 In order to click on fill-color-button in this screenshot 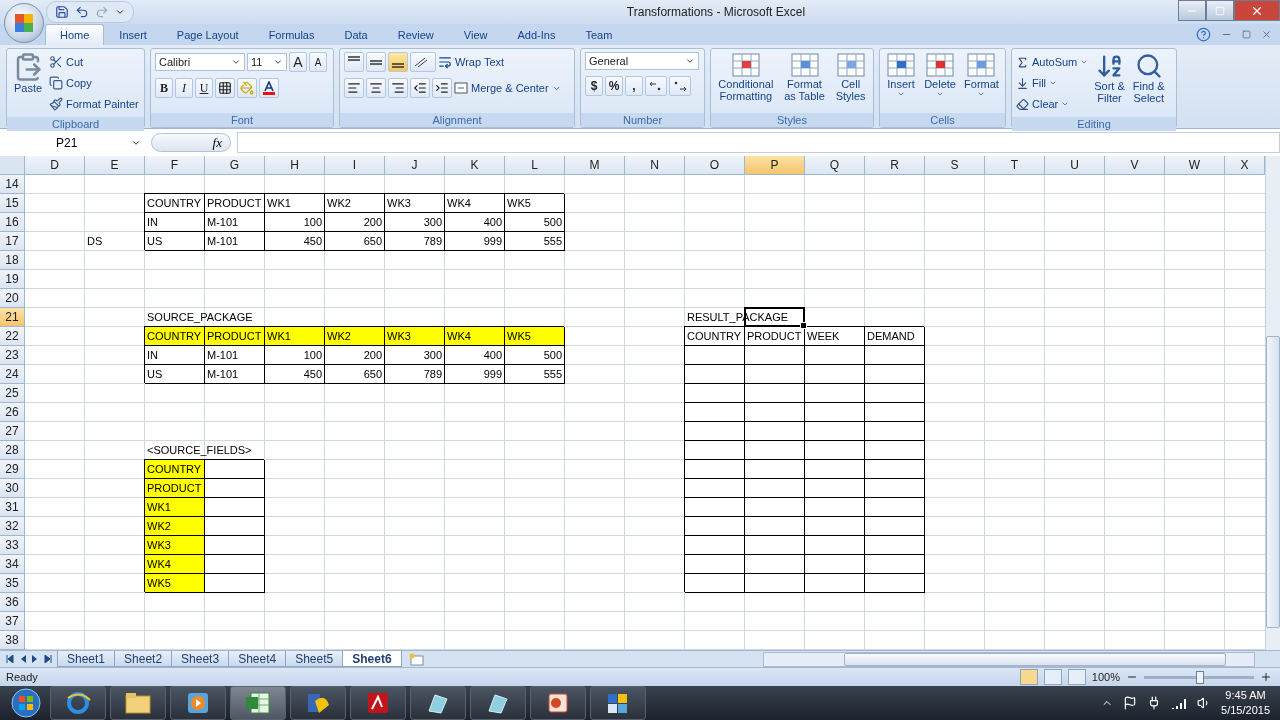, I will do `click(247, 88)`.